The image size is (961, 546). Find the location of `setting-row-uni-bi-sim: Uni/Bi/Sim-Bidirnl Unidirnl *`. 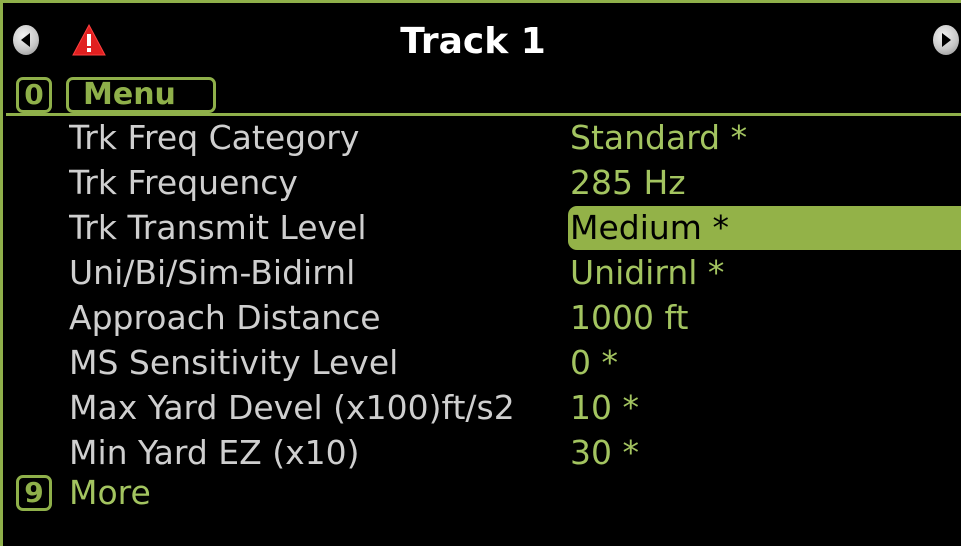

setting-row-uni-bi-sim: Uni/Bi/Sim-Bidirnl Unidirnl * is located at coordinates (482, 273).